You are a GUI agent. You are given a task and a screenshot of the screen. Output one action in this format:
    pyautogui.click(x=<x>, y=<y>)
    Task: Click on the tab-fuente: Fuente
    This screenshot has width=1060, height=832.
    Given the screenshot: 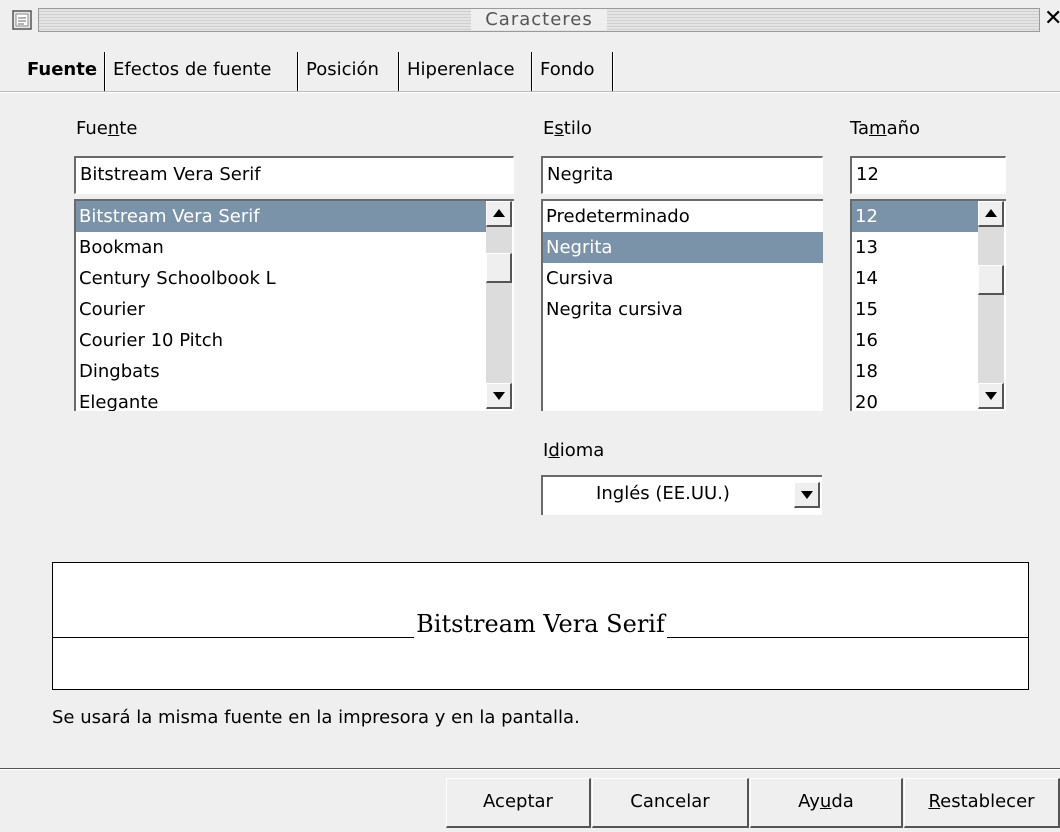 What is the action you would take?
    pyautogui.click(x=62, y=70)
    